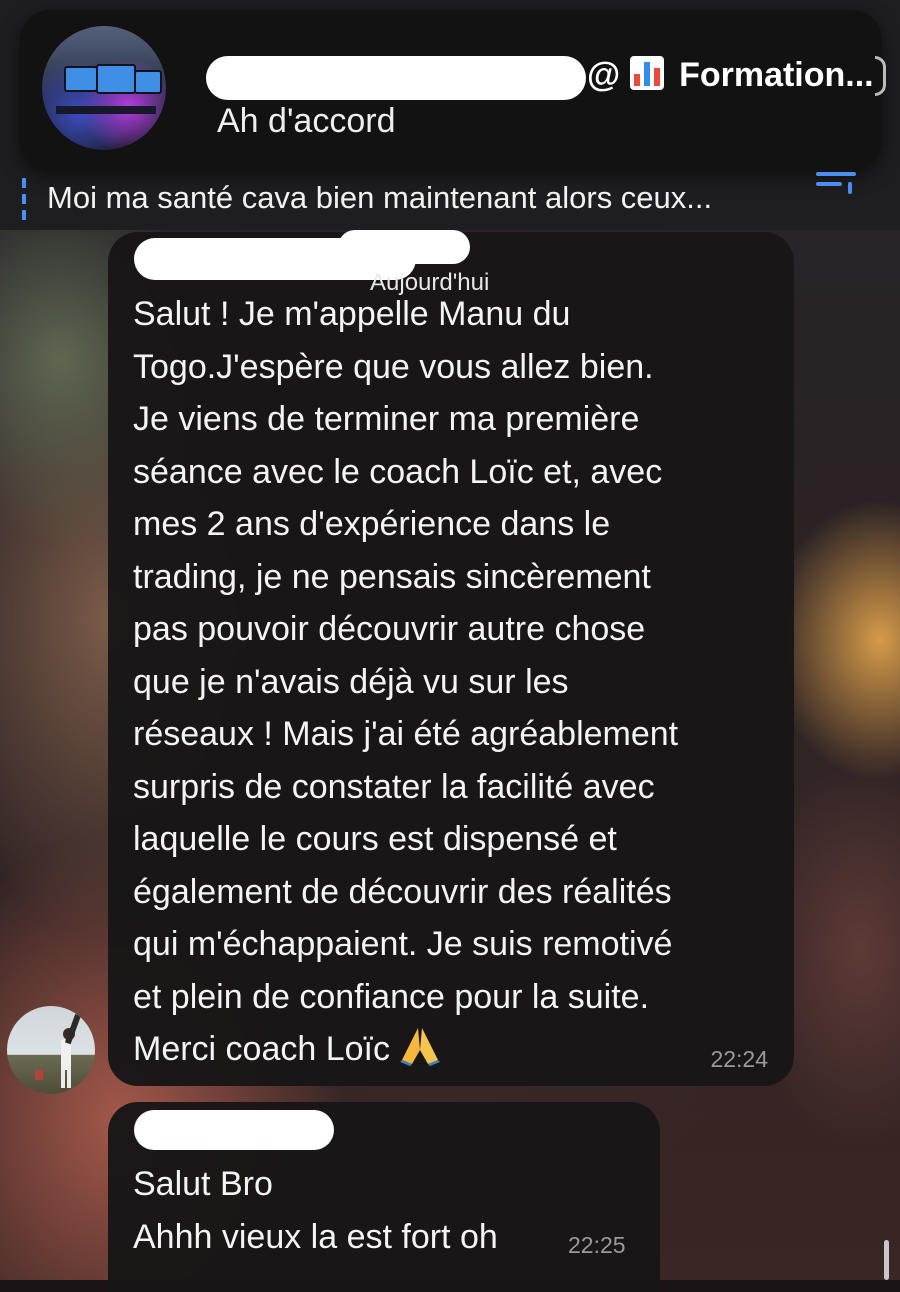 This screenshot has height=1292, width=900. I want to click on profile-outline-icon, so click(880, 76).